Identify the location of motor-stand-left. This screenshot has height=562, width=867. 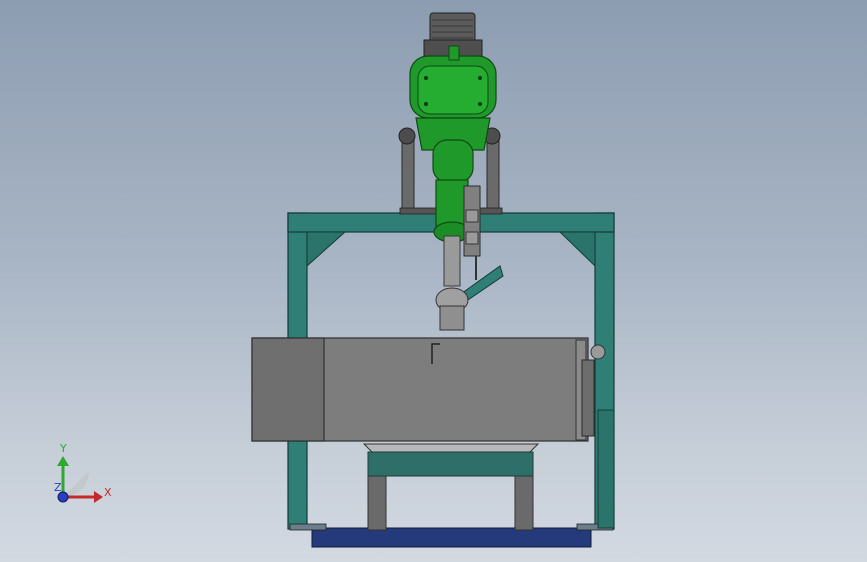
(408, 176).